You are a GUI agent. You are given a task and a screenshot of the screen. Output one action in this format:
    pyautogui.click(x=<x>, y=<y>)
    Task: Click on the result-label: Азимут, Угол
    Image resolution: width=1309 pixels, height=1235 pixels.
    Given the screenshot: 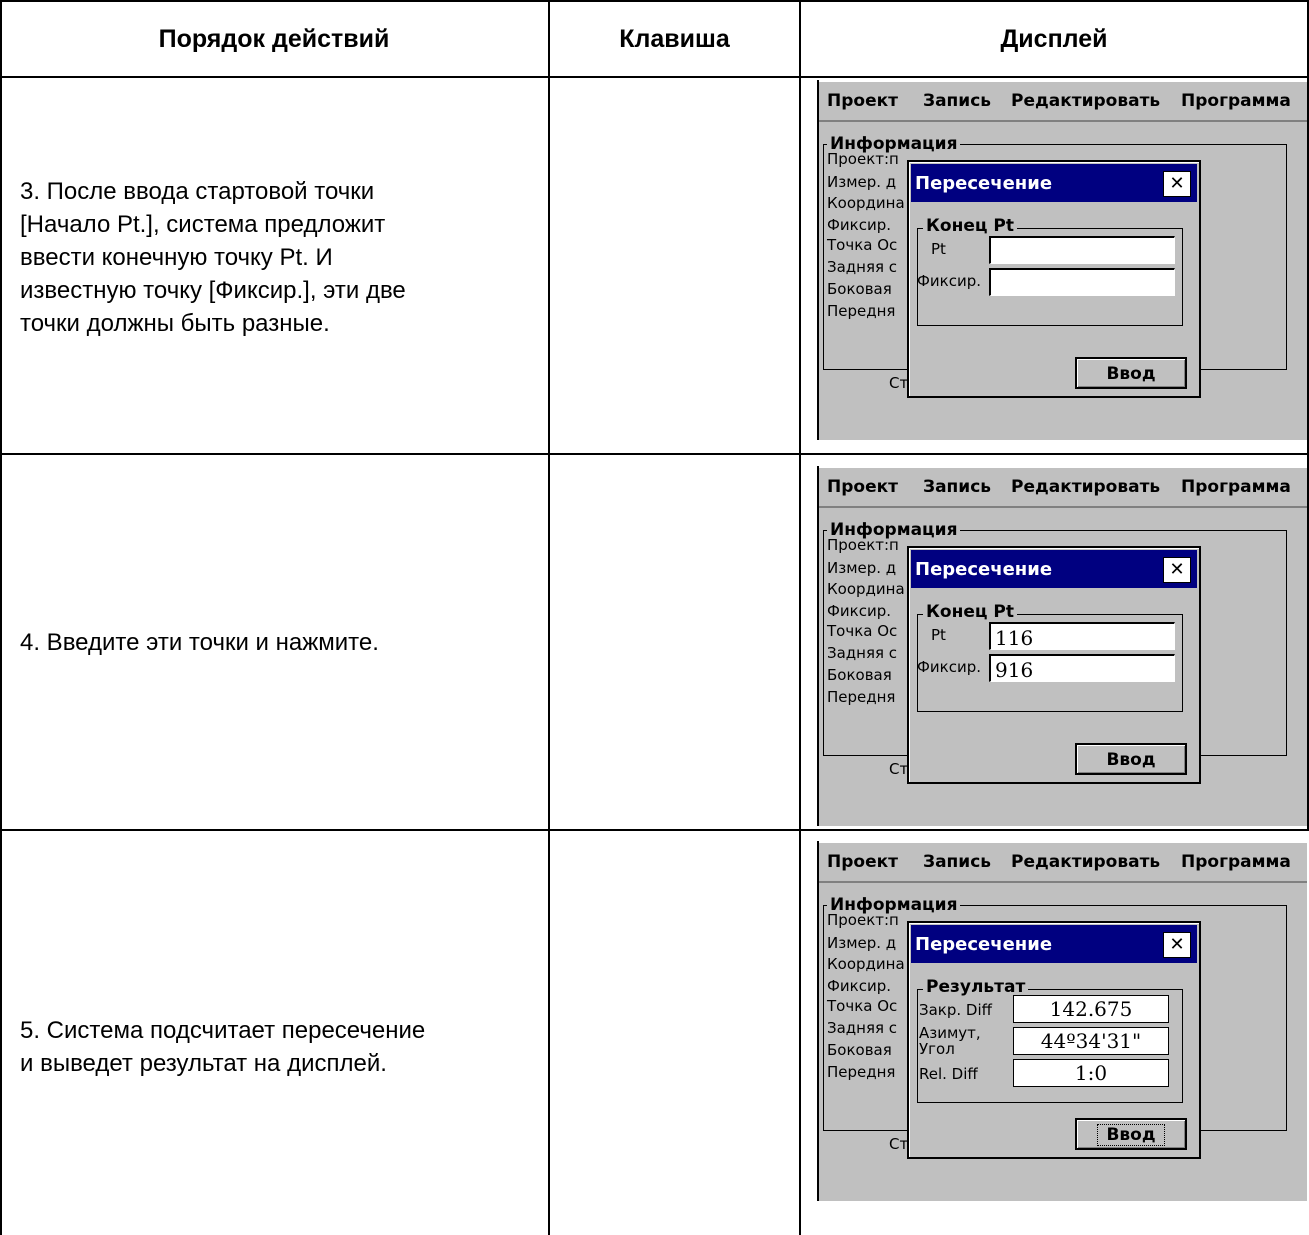 What is the action you would take?
    pyautogui.click(x=950, y=1041)
    